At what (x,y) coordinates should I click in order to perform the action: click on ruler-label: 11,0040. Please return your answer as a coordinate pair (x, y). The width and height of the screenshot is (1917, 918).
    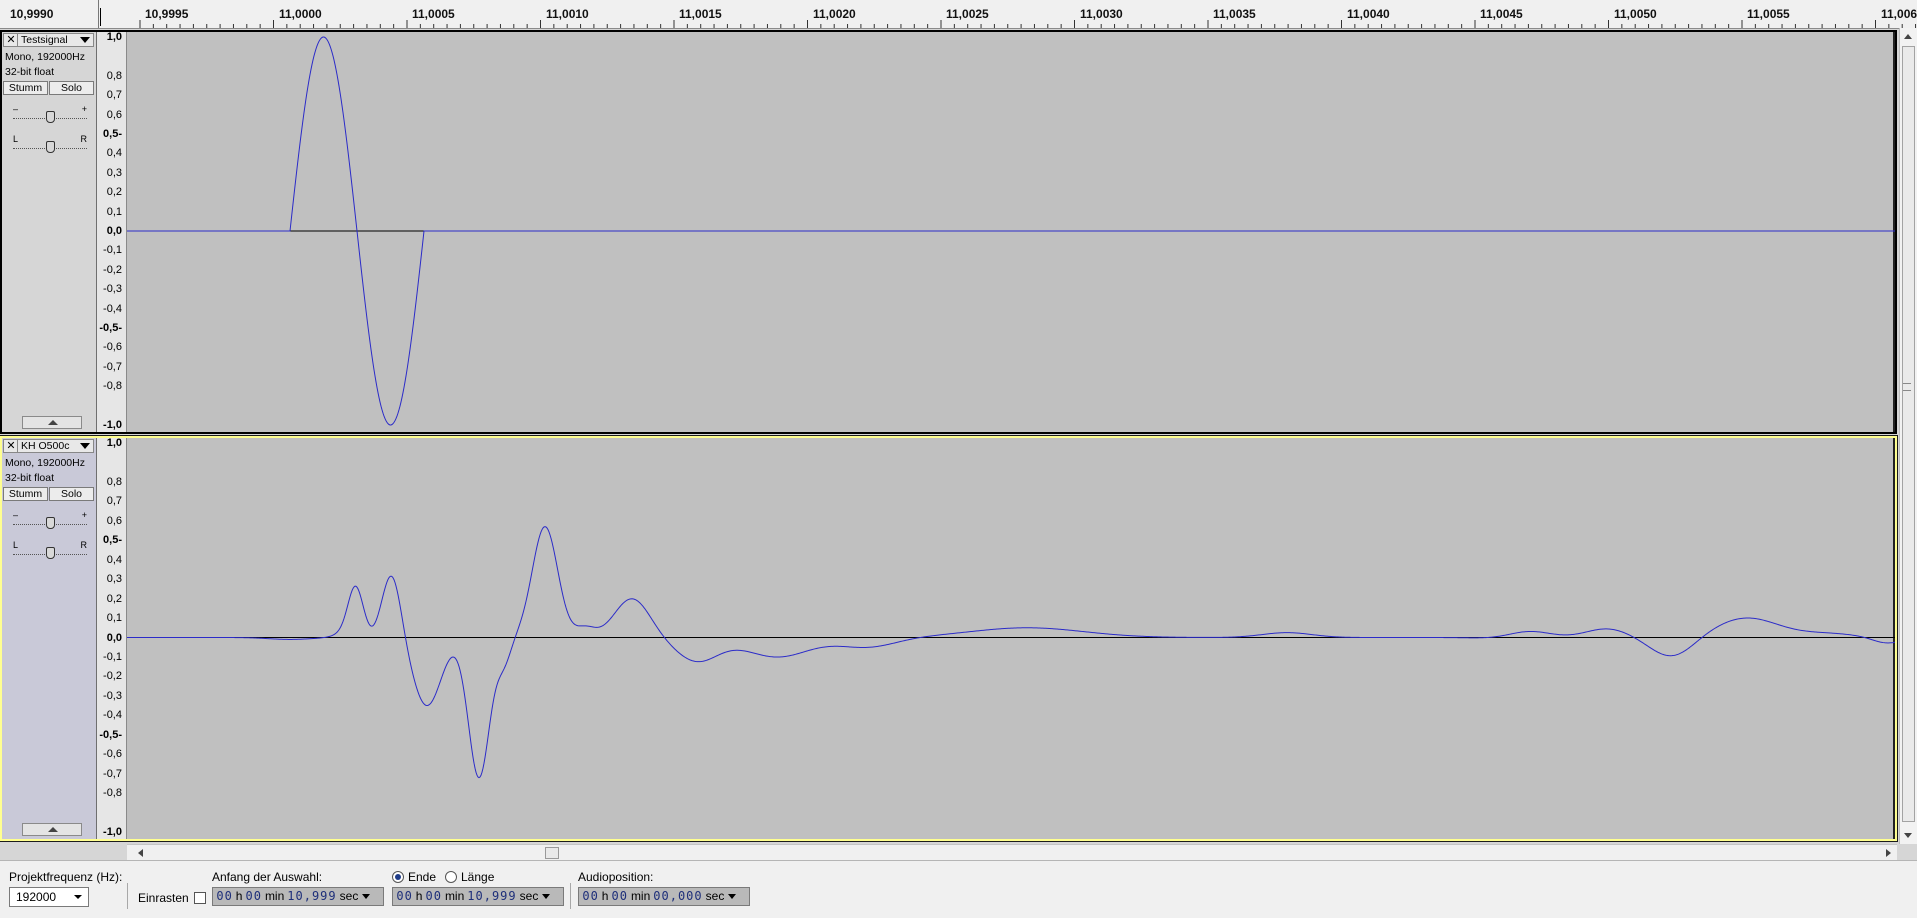
    Looking at the image, I should click on (1368, 14).